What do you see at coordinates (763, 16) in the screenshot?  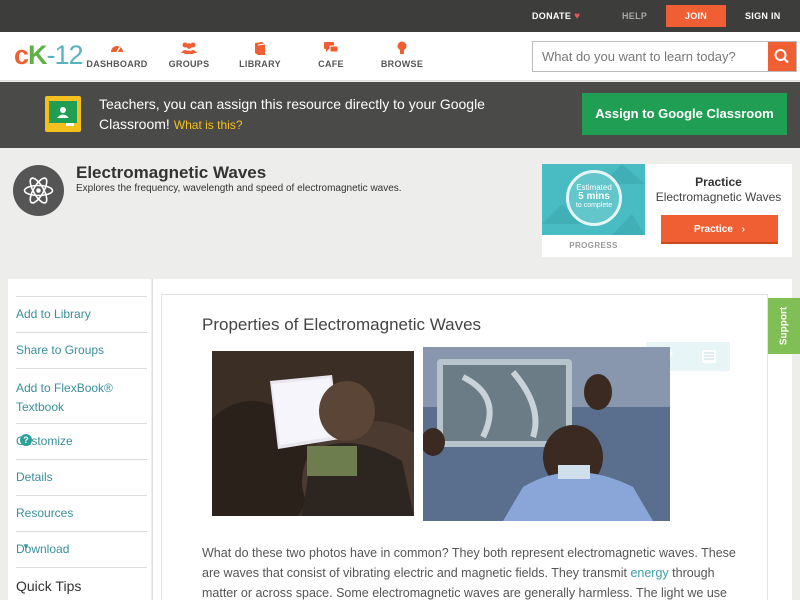 I see `sign-in-link: SIGN IN` at bounding box center [763, 16].